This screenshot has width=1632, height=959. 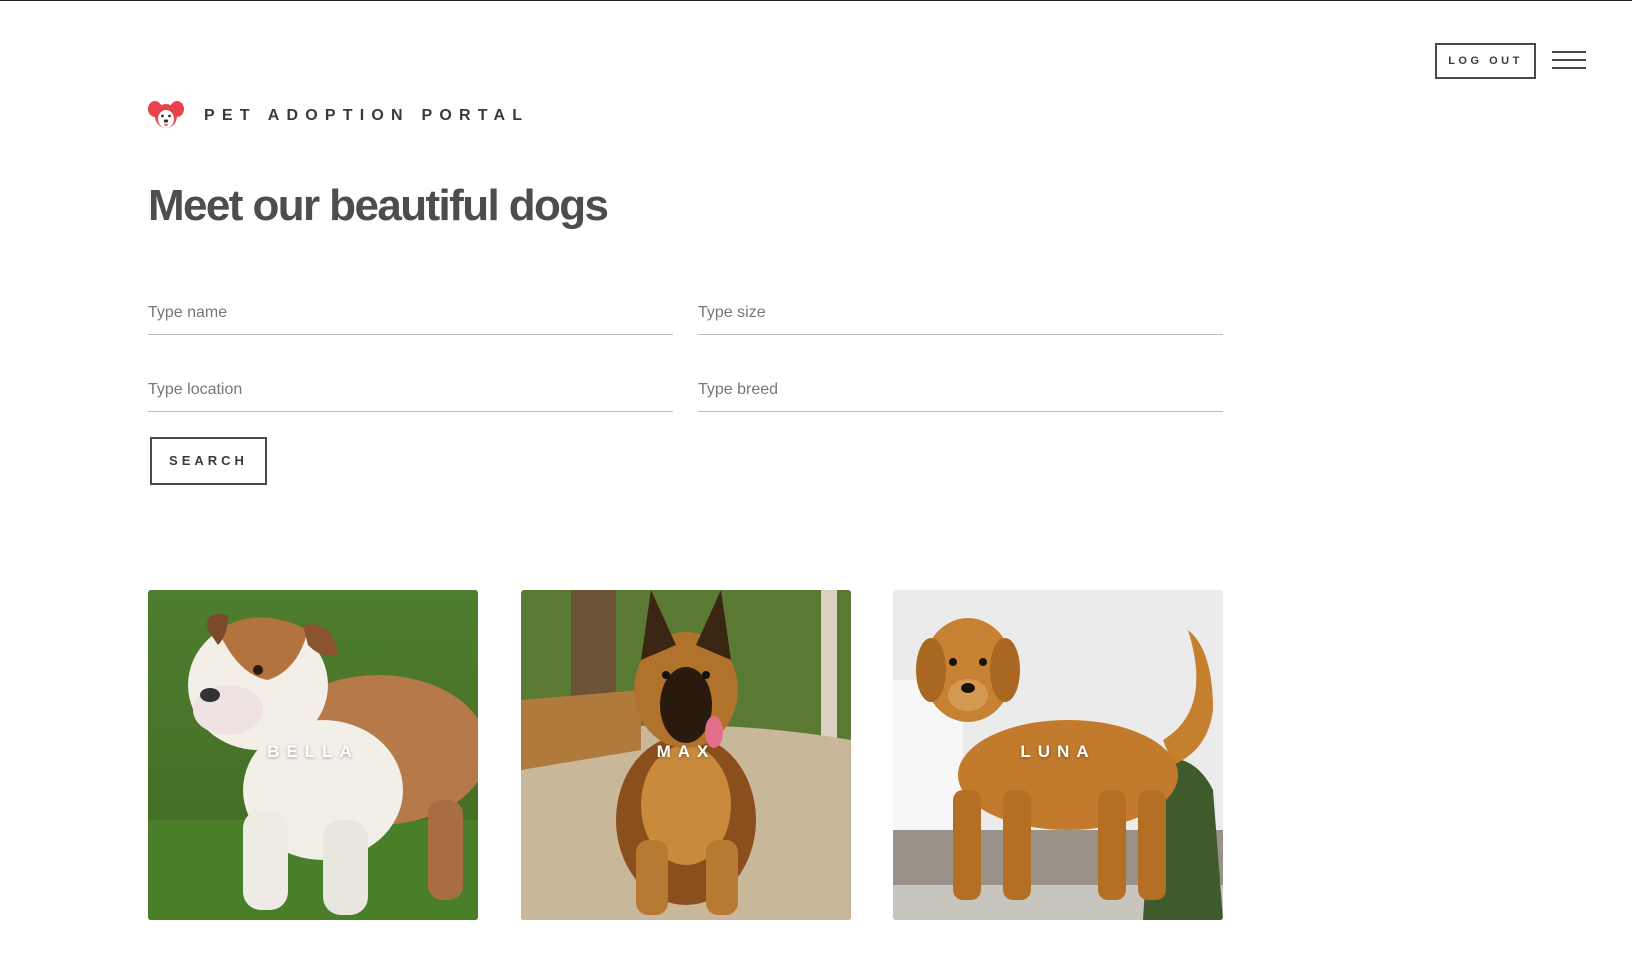 I want to click on dog-name: LUNA, so click(x=1058, y=751).